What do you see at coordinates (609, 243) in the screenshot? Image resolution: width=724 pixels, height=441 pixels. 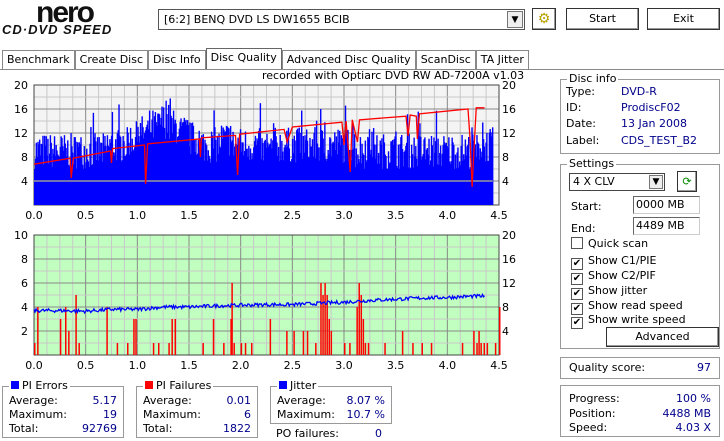 I see `quick-scan-checkbox: Quick scan` at bounding box center [609, 243].